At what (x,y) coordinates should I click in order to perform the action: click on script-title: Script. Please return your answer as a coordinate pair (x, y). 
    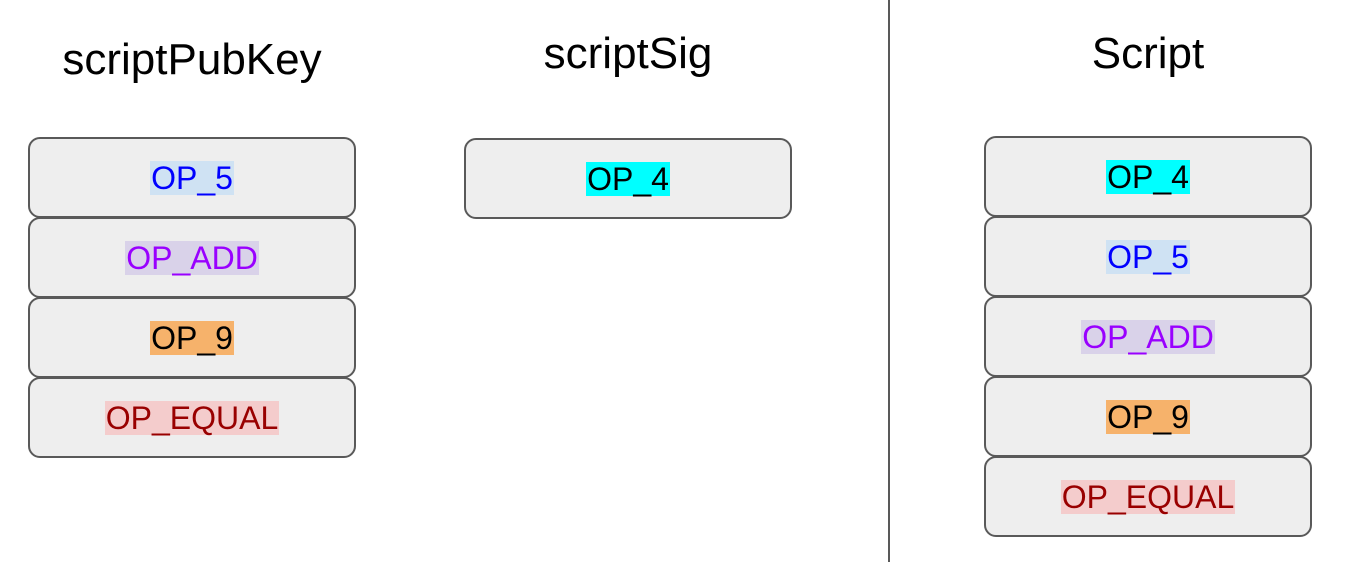
    Looking at the image, I should click on (1148, 53).